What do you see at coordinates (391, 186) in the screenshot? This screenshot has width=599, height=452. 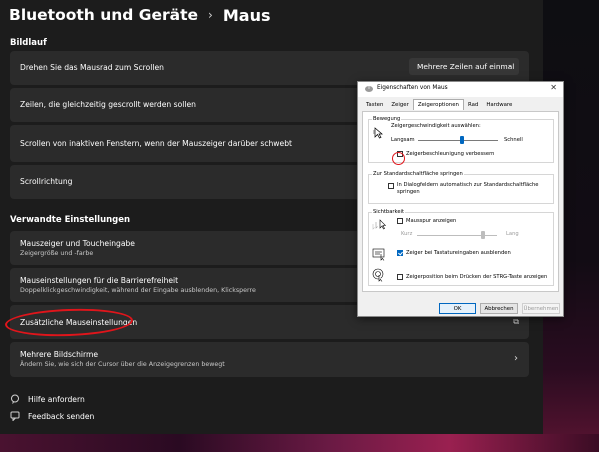 I see `snap-default-checkbox` at bounding box center [391, 186].